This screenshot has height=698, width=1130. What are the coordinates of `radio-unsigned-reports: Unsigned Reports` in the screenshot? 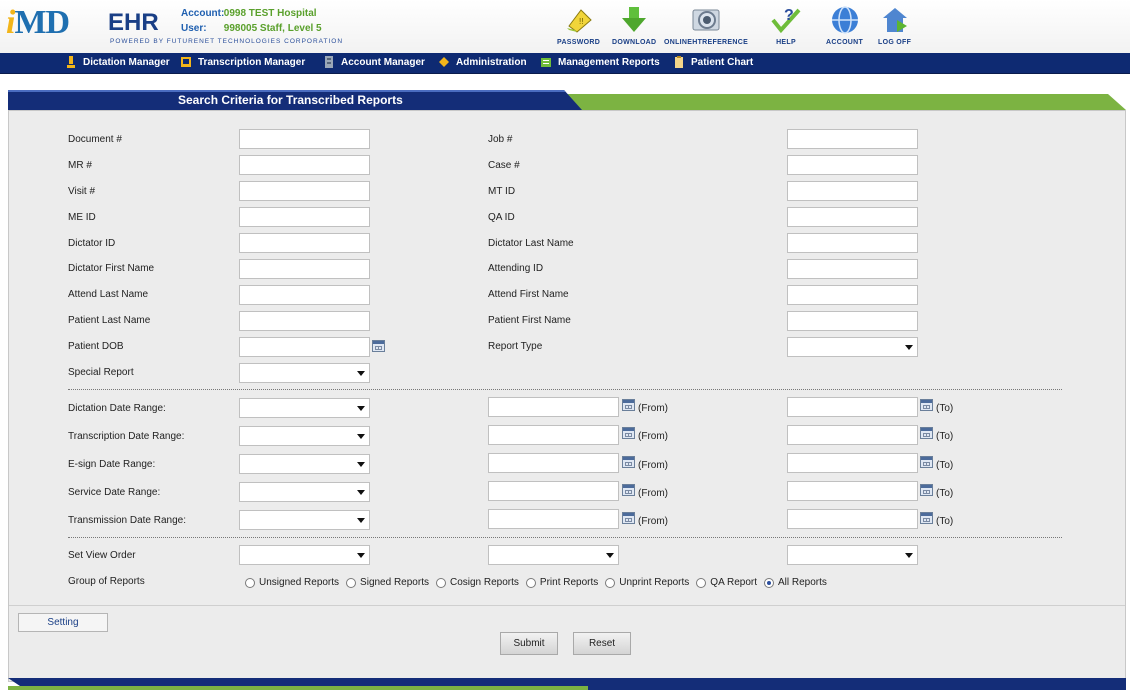 It's located at (292, 582).